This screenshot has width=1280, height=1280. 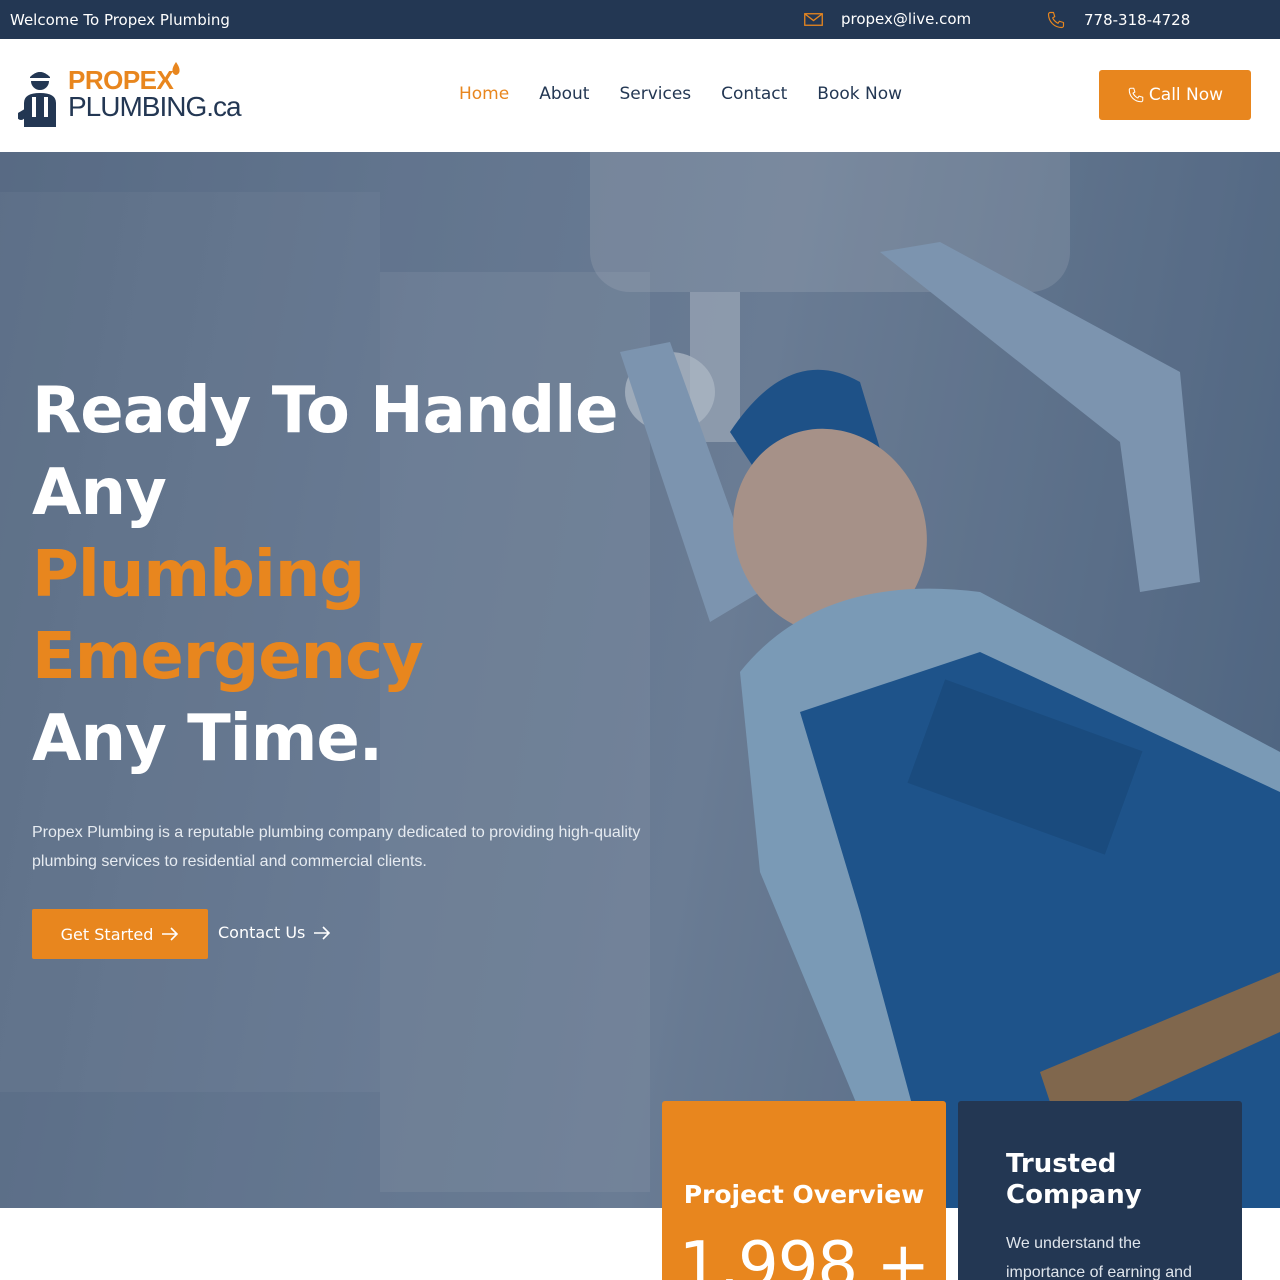 What do you see at coordinates (804, 1254) in the screenshot?
I see `project-overview-count: 1,998 +` at bounding box center [804, 1254].